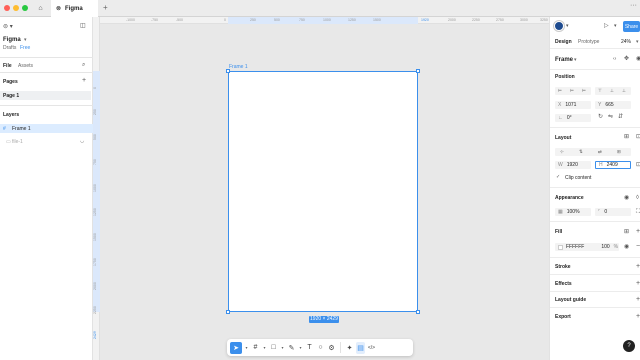 This screenshot has height=360, width=640. I want to click on avatar, so click(559, 26).